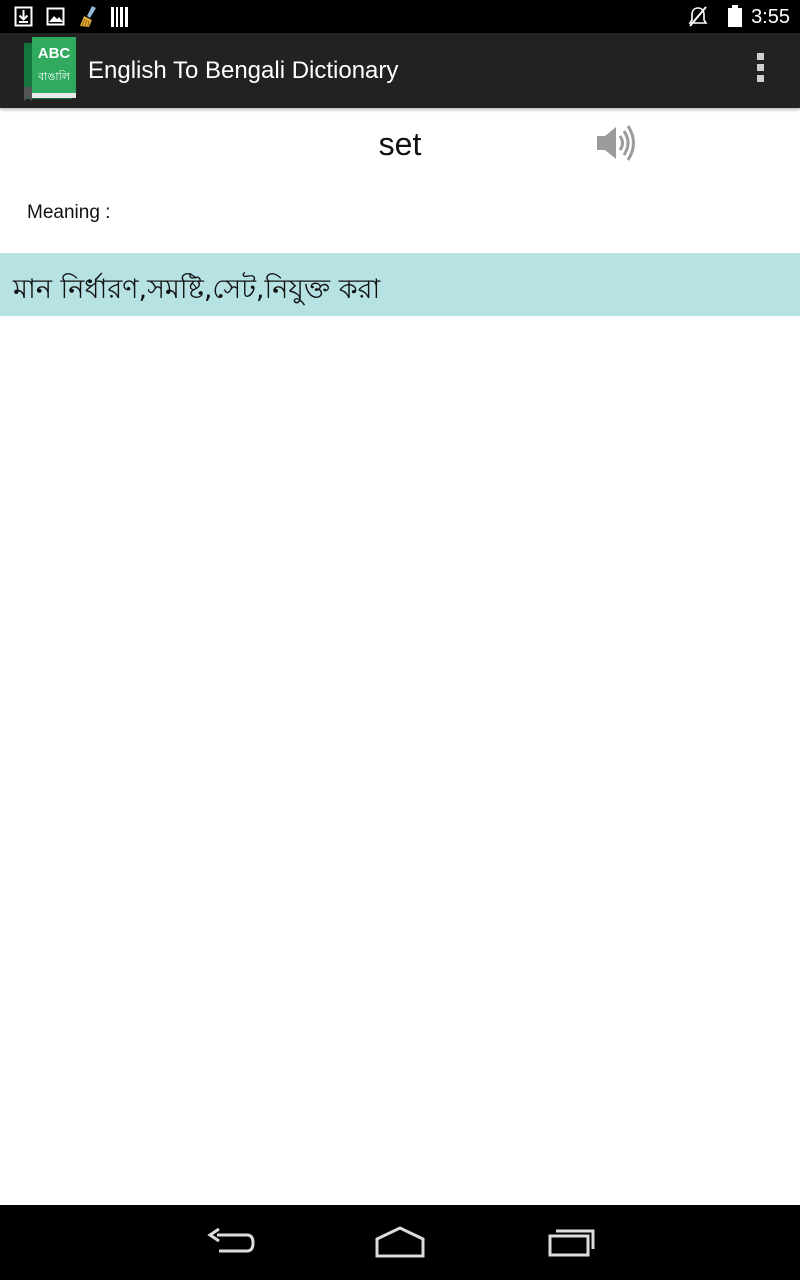 The image size is (800, 1280). What do you see at coordinates (400, 16) in the screenshot?
I see `status-bar: 3:55` at bounding box center [400, 16].